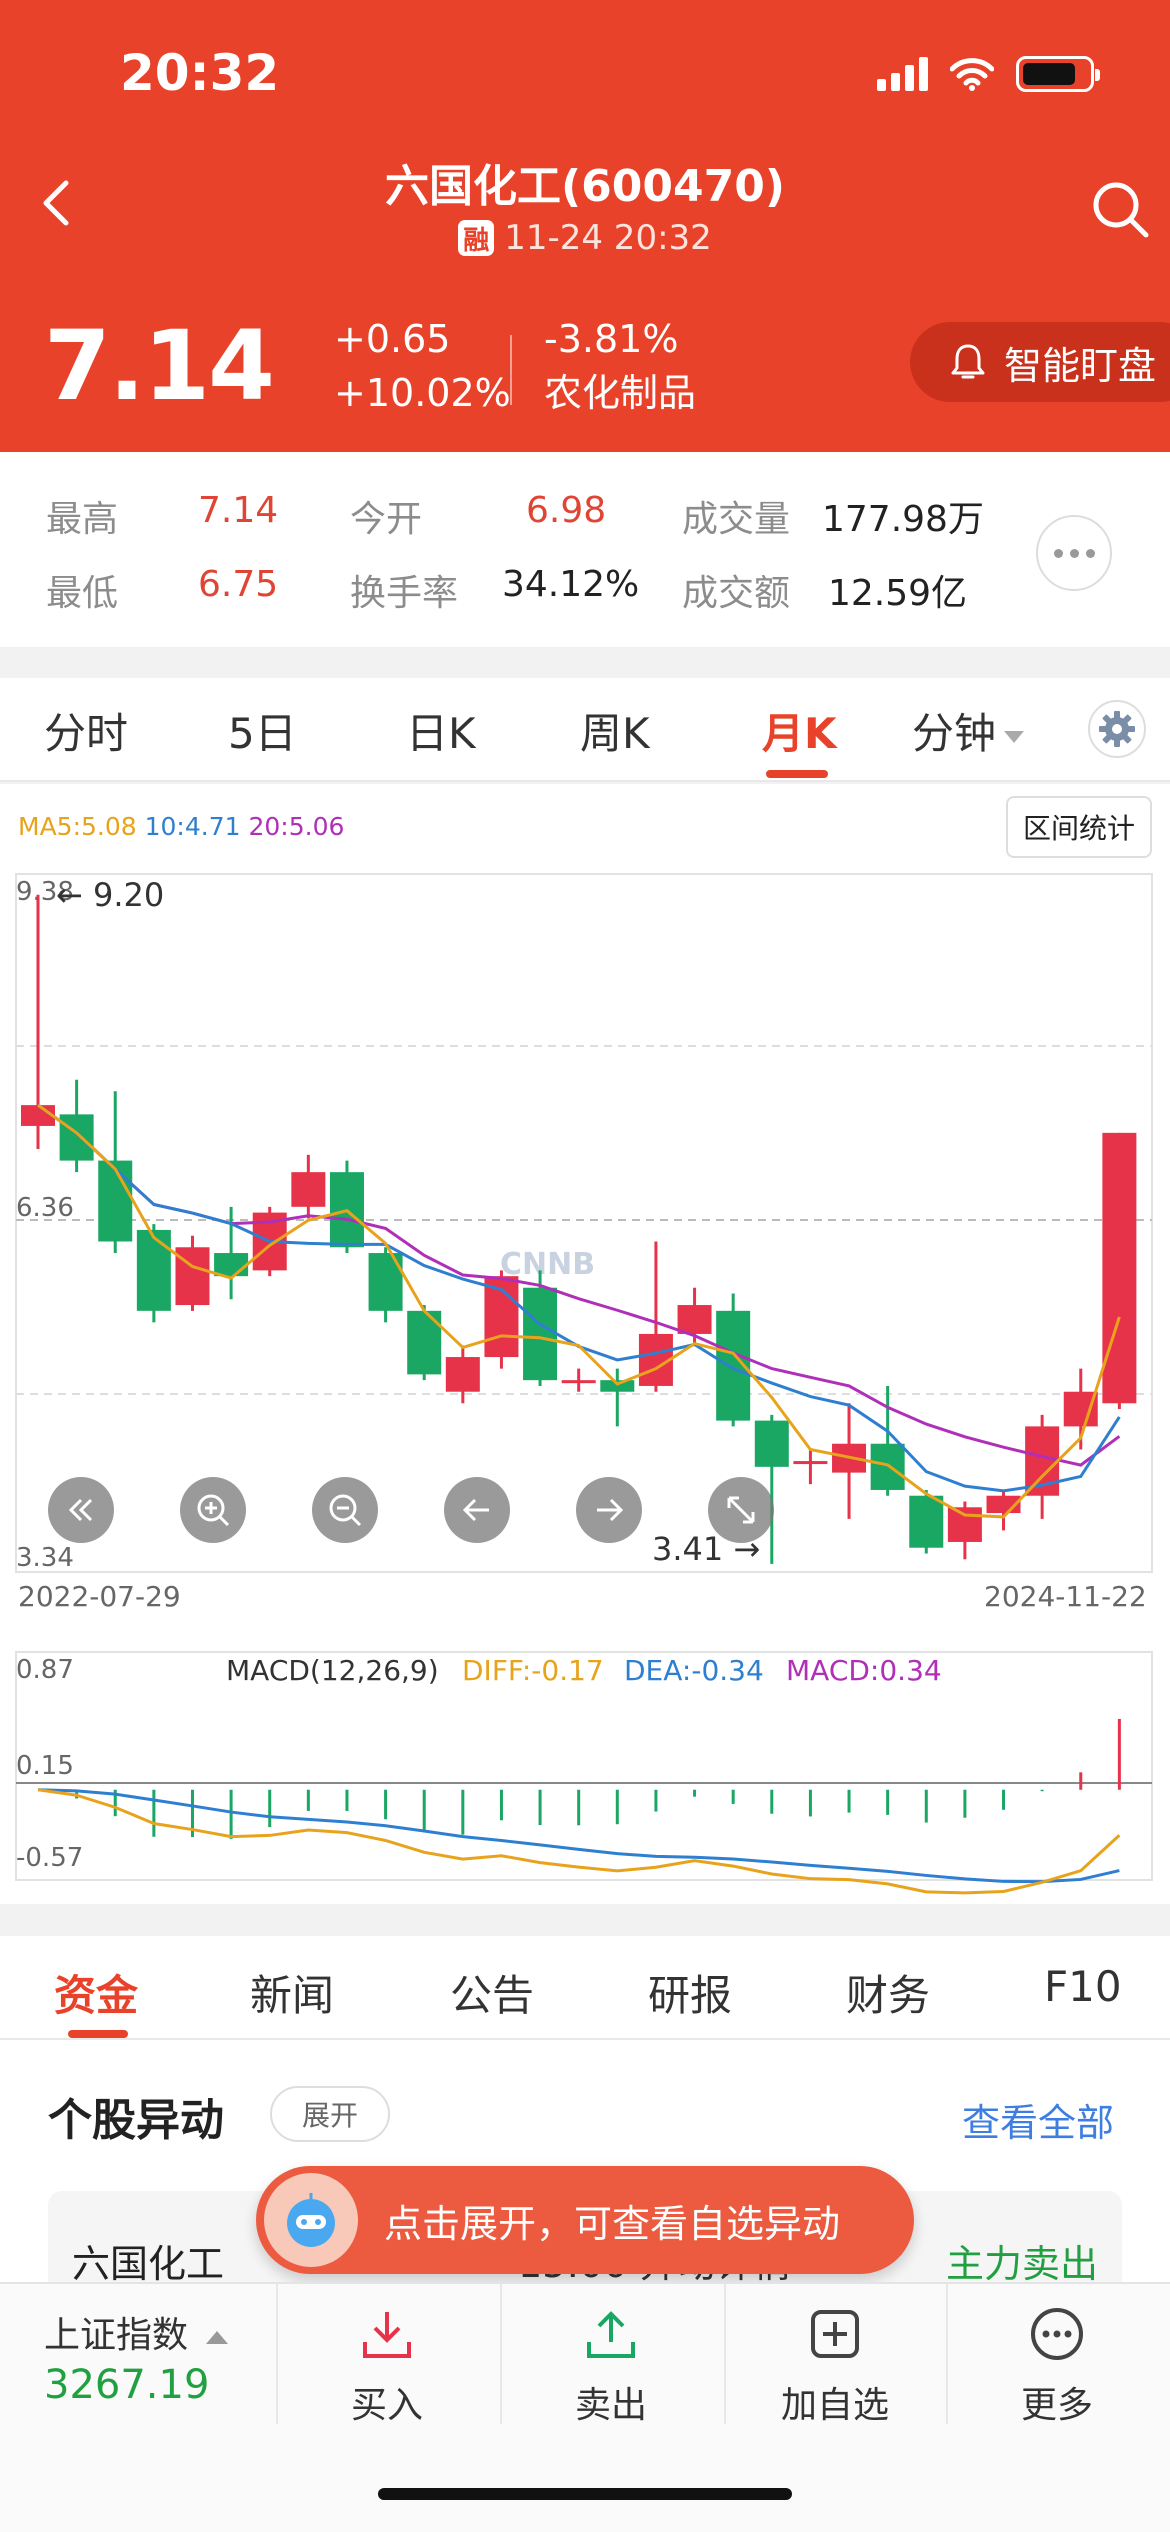 Image resolution: width=1170 pixels, height=2532 pixels. Describe the element at coordinates (422, 366) in the screenshot. I see `price-change: +0.65 +10.02%` at that location.